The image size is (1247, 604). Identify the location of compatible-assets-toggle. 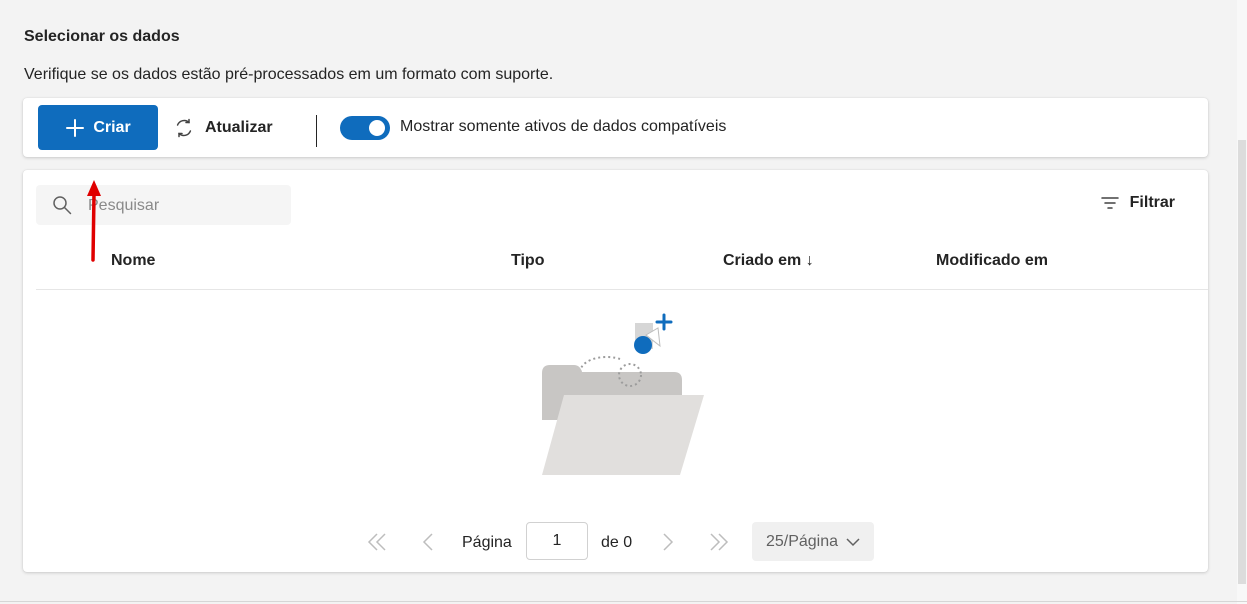
(365, 128).